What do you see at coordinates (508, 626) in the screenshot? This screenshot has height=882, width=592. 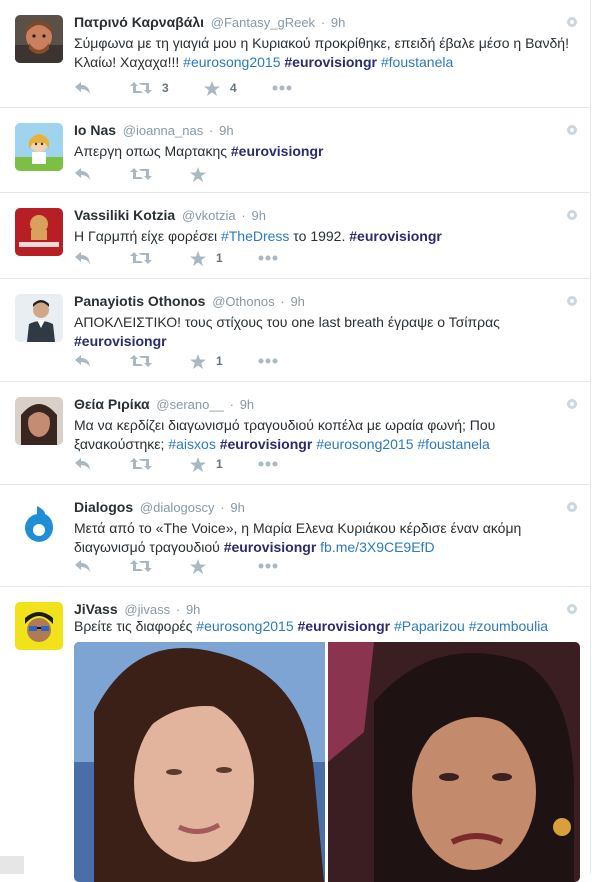 I see `hashtag: #zoumboulia` at bounding box center [508, 626].